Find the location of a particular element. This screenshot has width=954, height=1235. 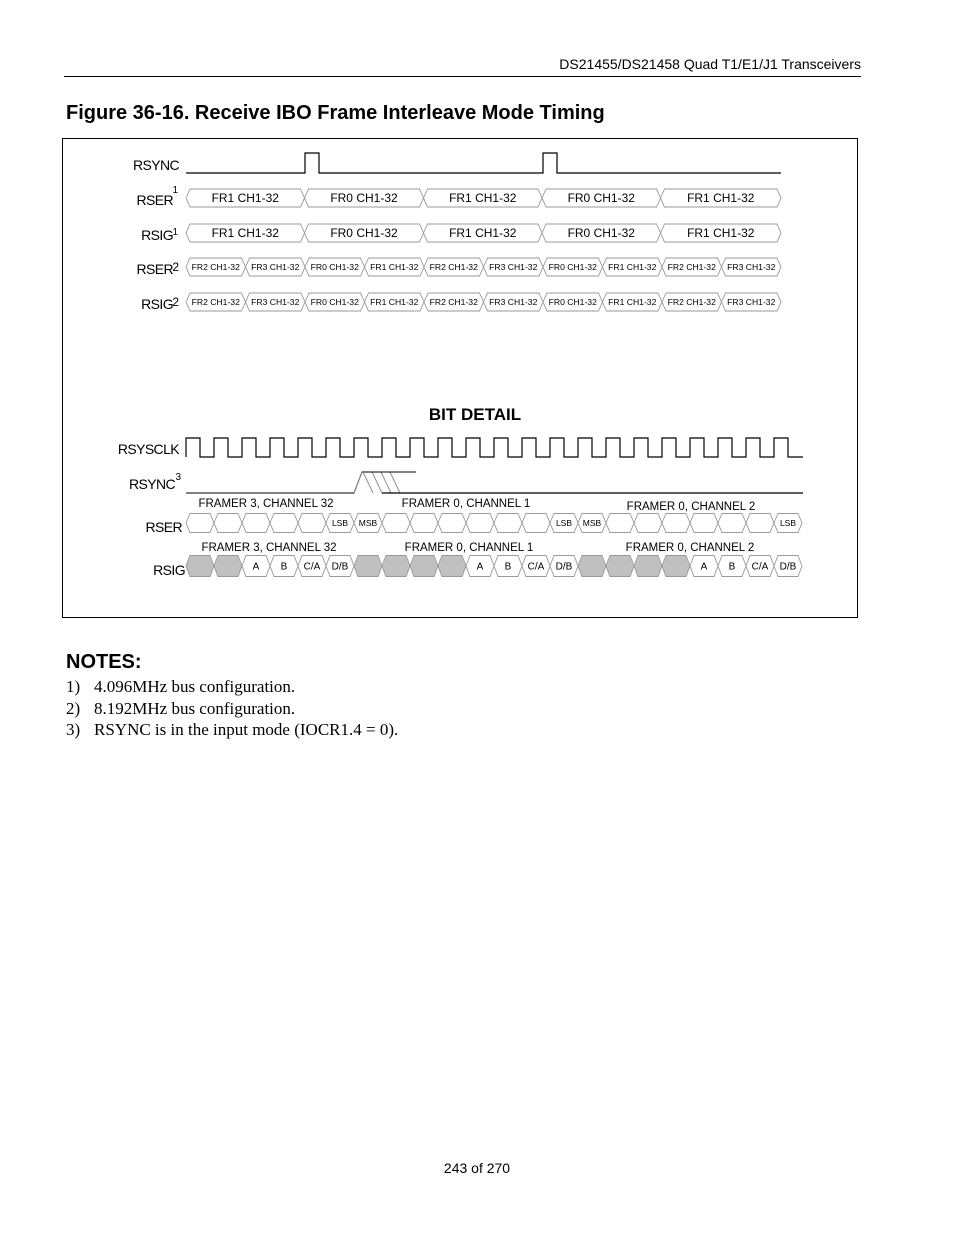

signal-label-rser: RSER is located at coordinates (164, 527).